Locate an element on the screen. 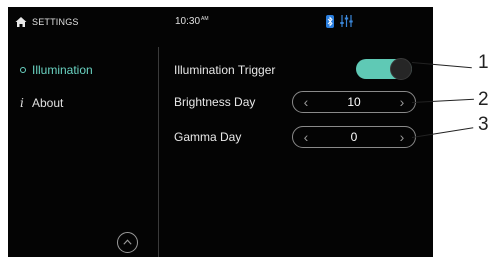 This screenshot has width=489, height=257. info-icon: i is located at coordinates (22, 103).